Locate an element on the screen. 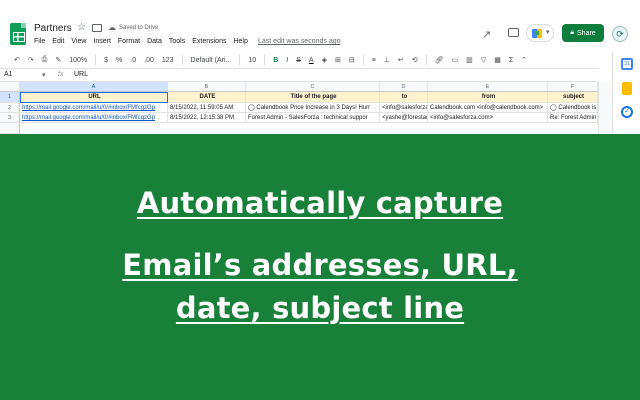 This screenshot has width=640, height=400. menu-data: Data is located at coordinates (154, 41).